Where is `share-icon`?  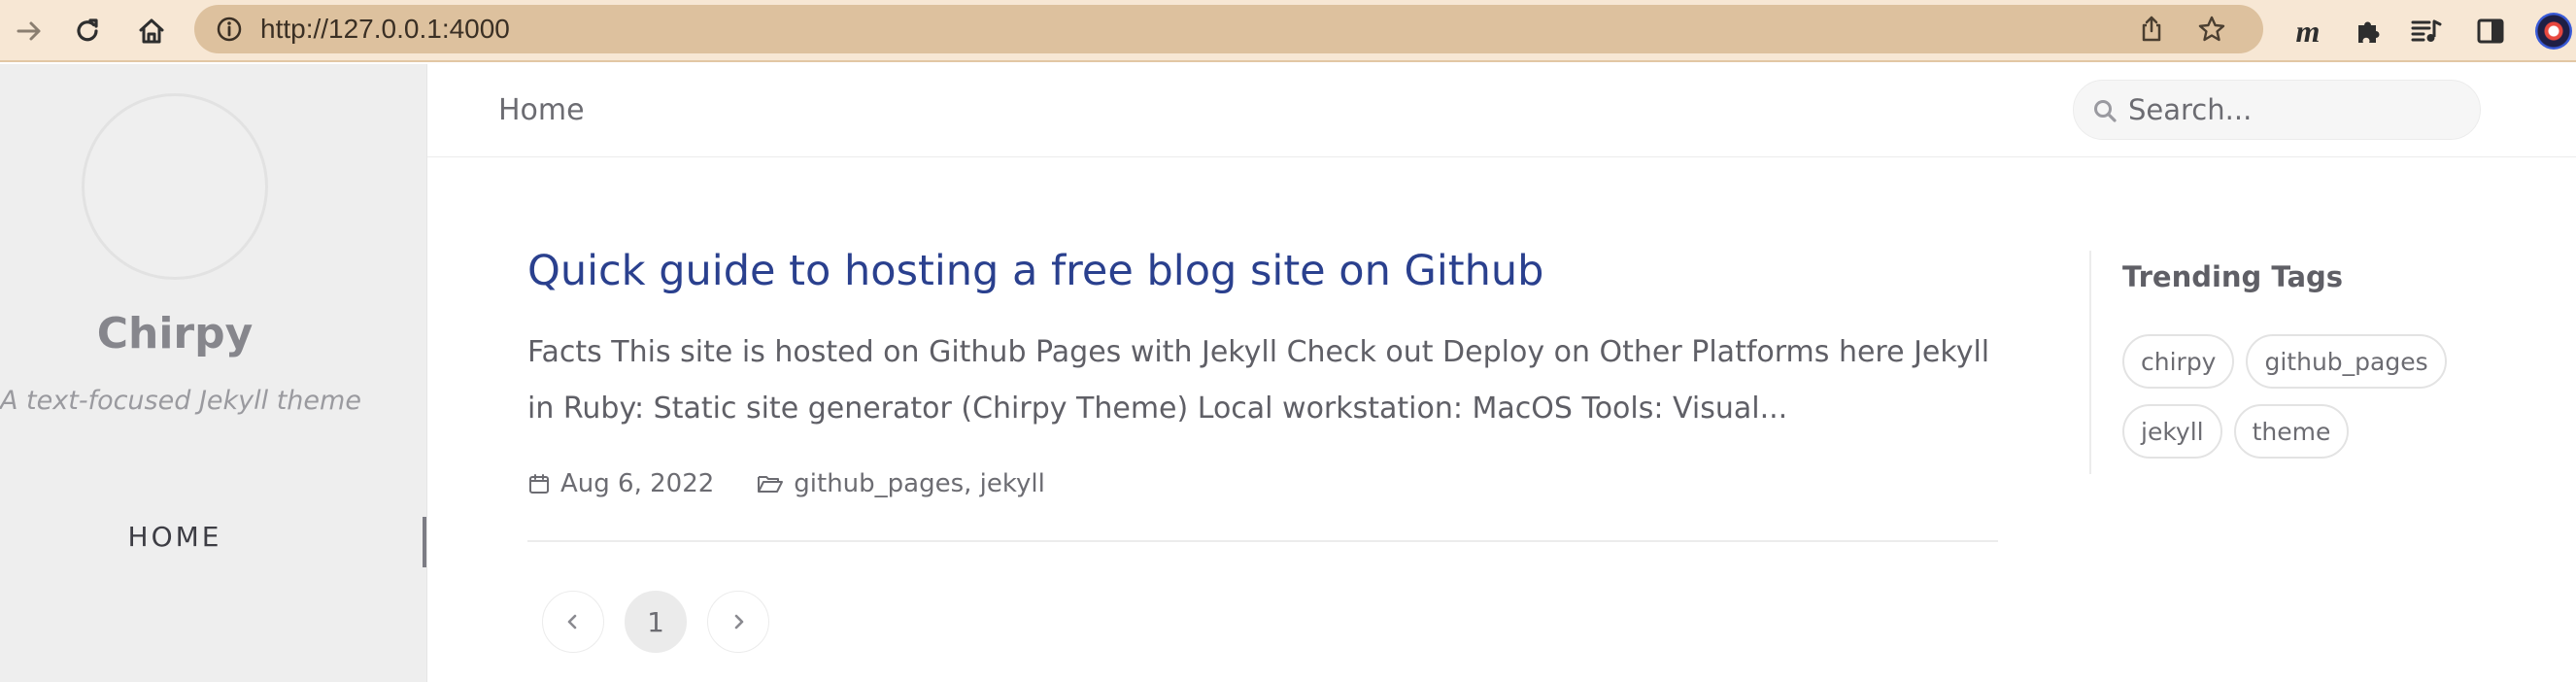 share-icon is located at coordinates (2151, 29).